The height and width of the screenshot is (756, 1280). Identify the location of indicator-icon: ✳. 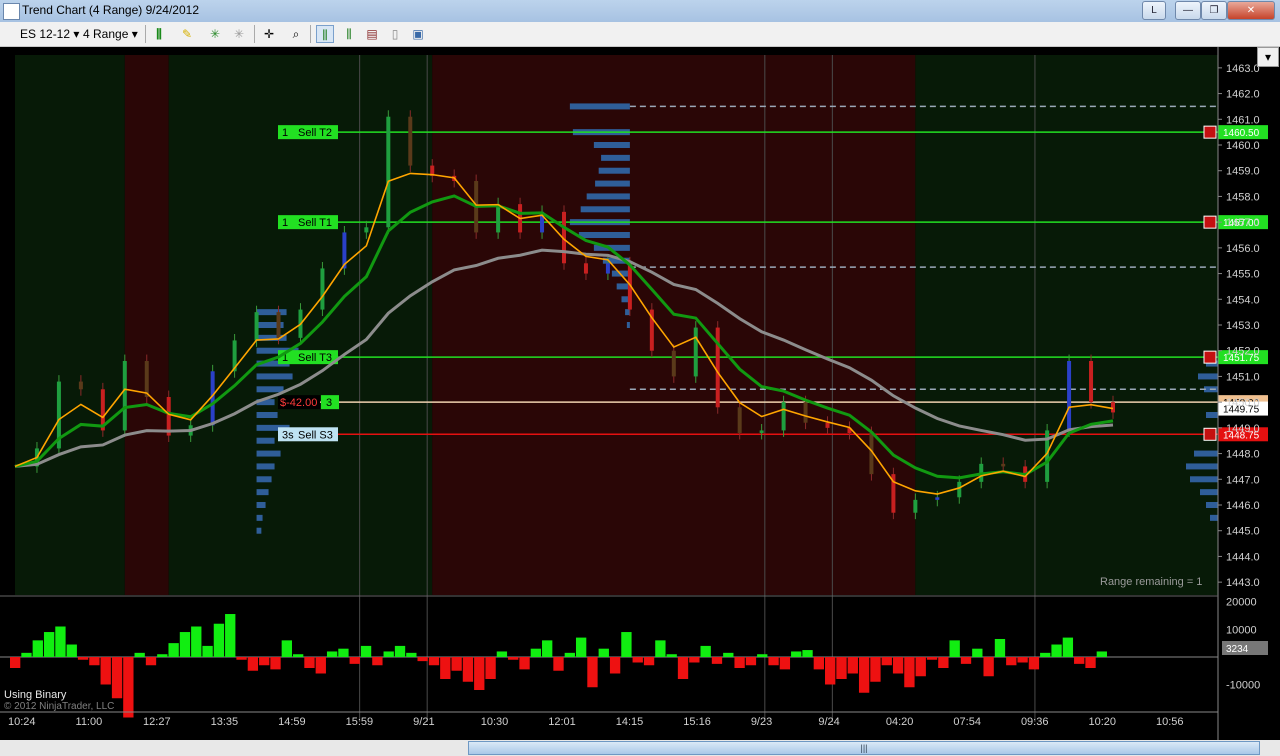
(215, 34).